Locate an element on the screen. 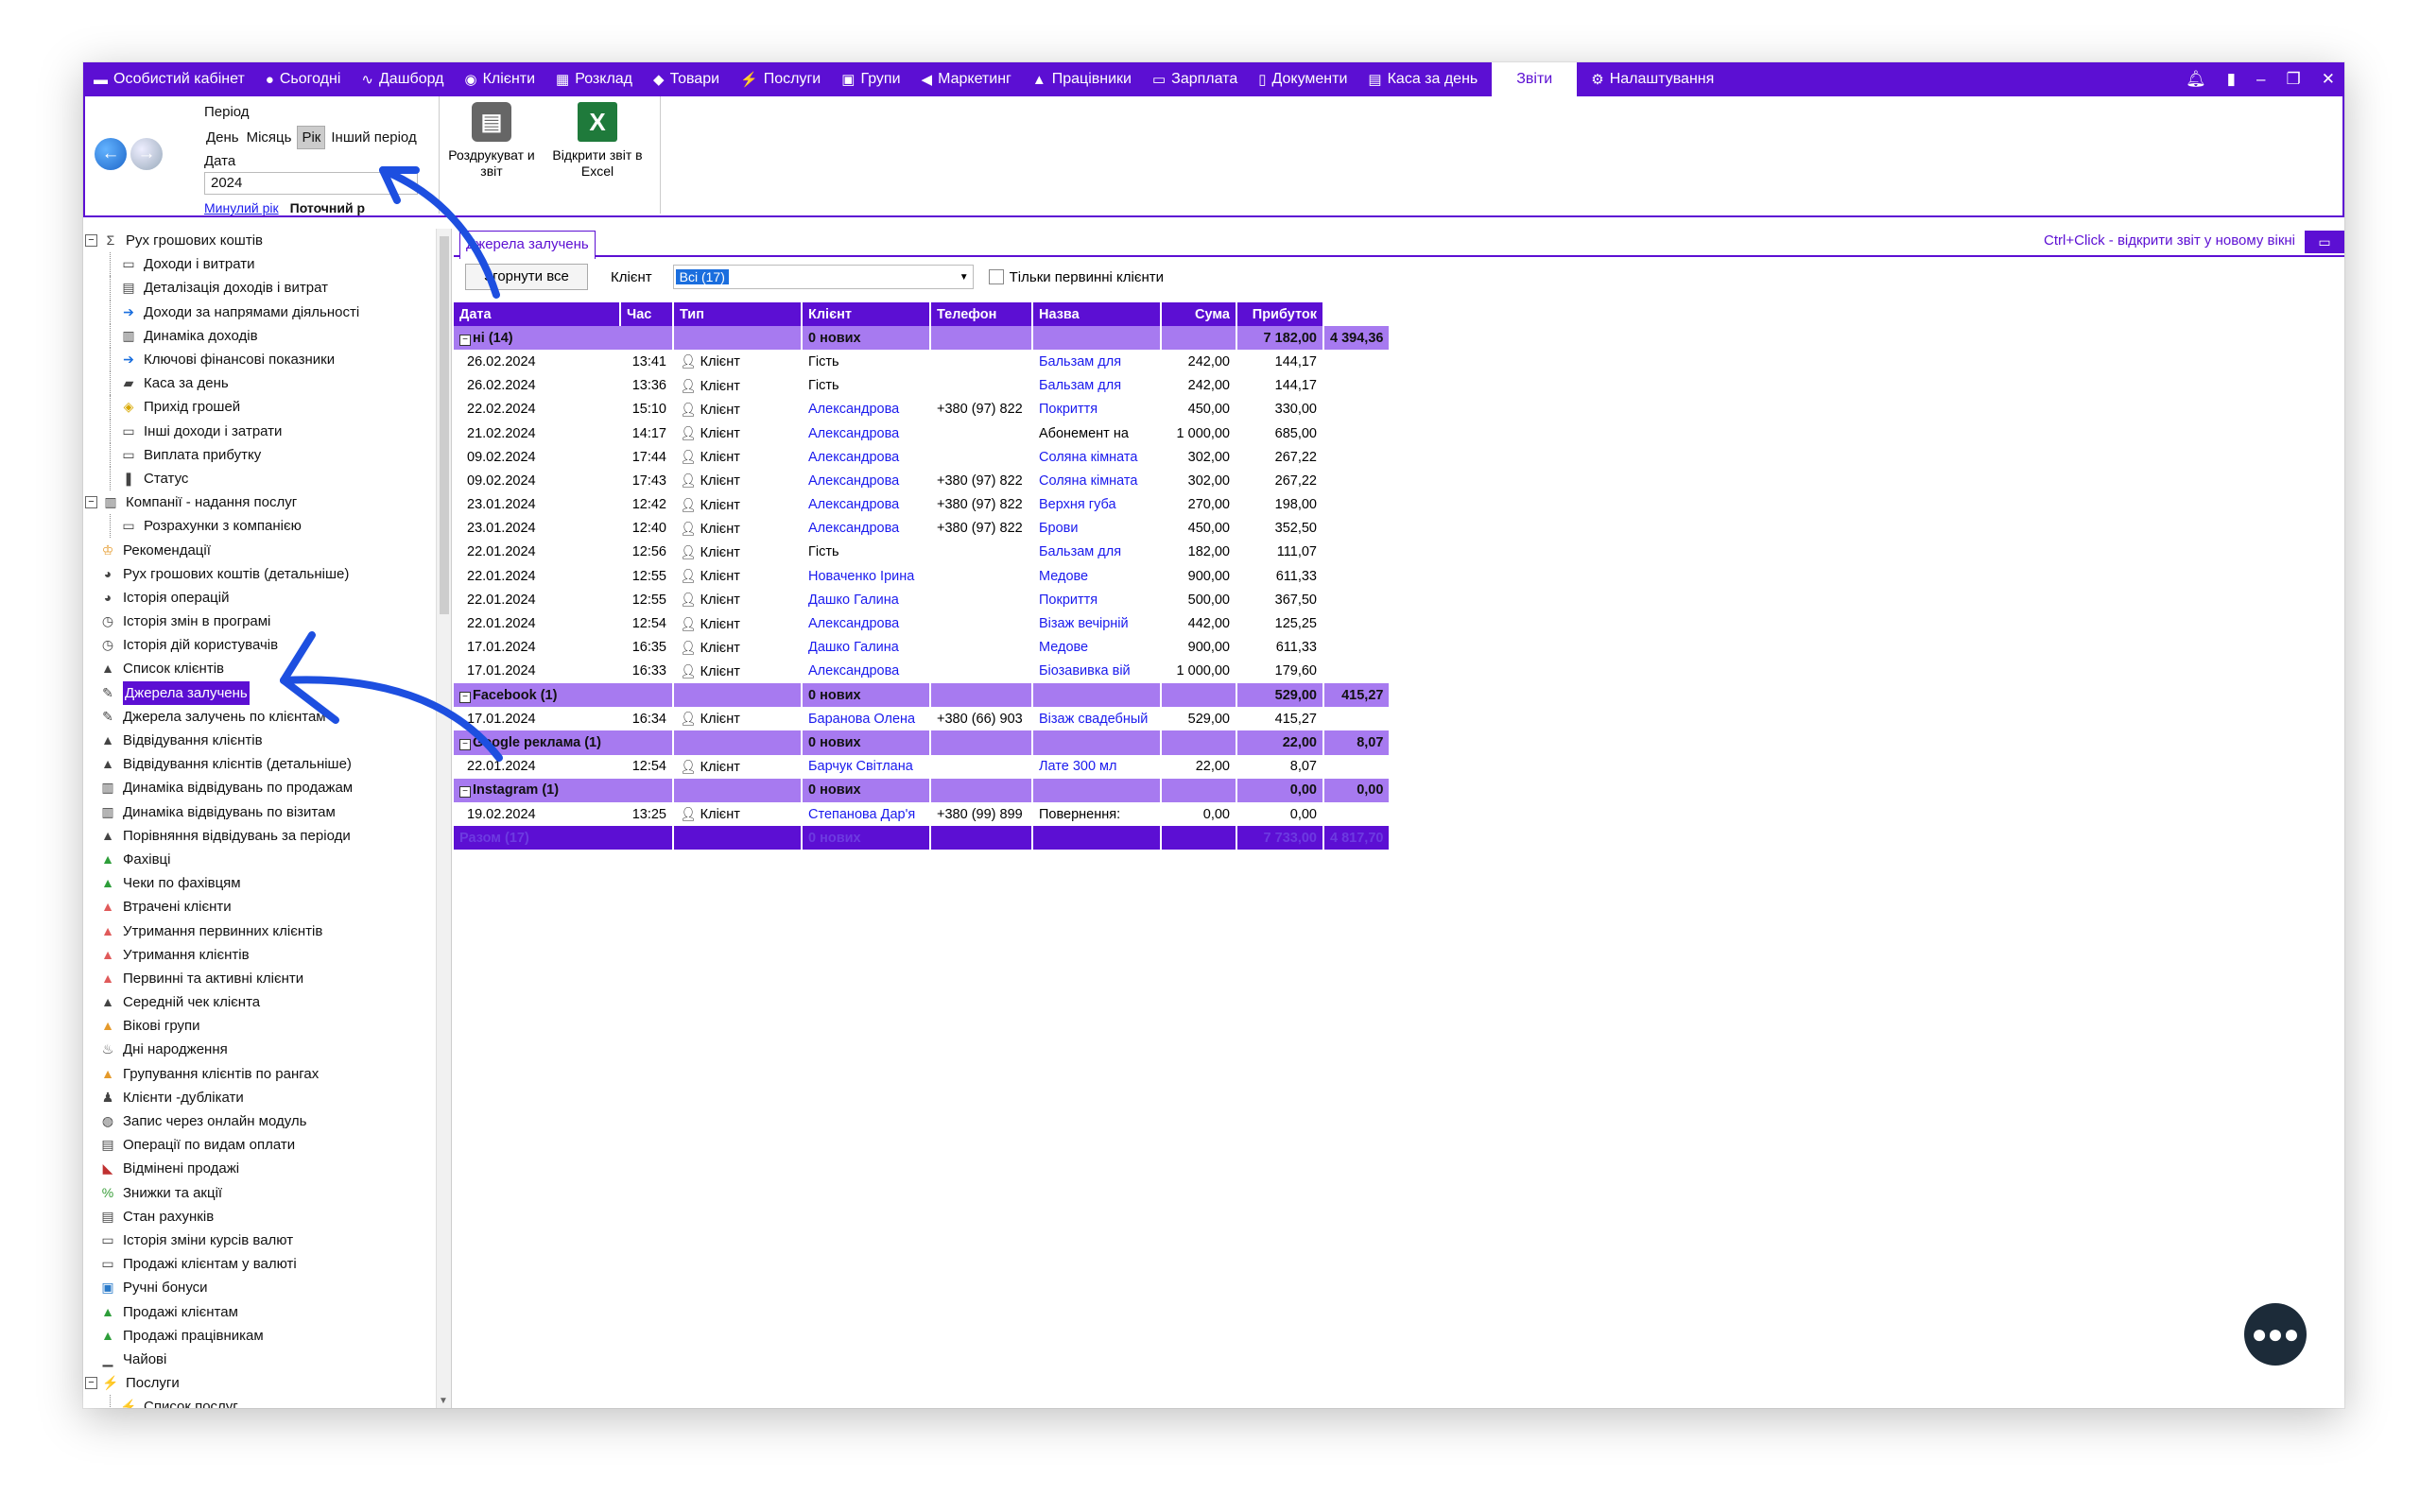  tree-item-44: ▣ Ручні бонуси is located at coordinates (267, 1287).